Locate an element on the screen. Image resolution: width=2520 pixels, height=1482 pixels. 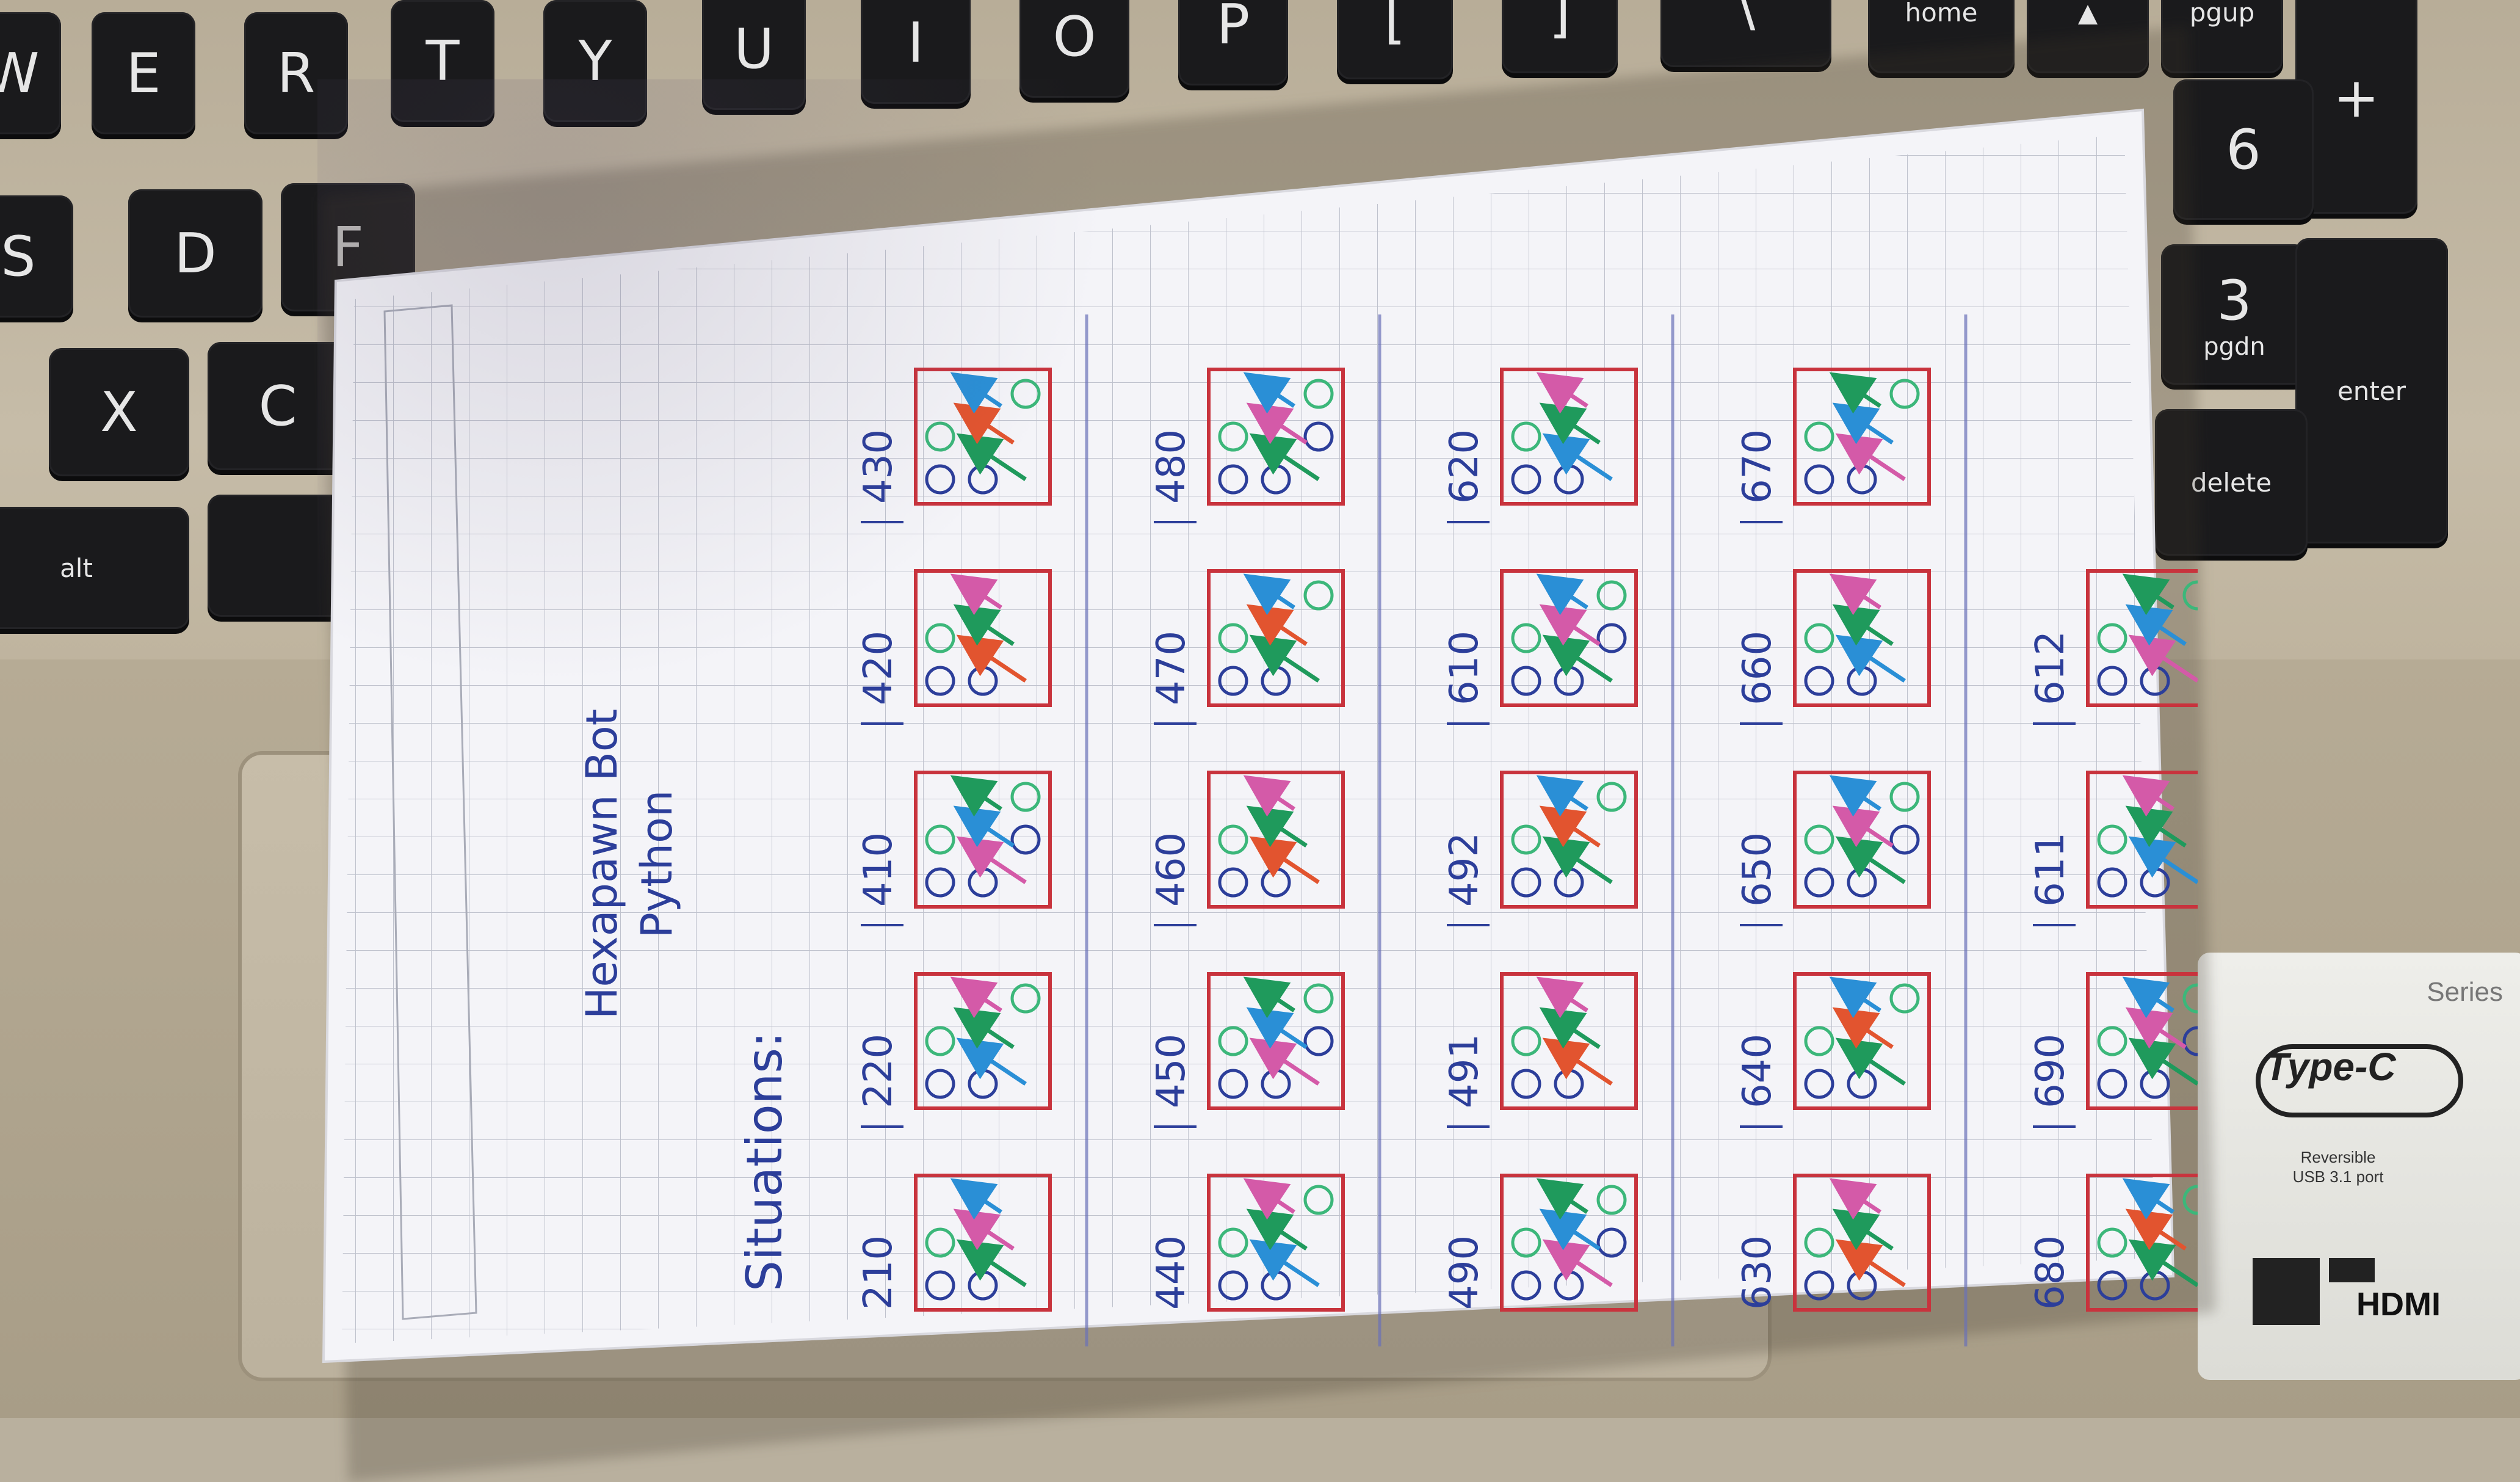
key-label: delete is located at coordinates (2231, 482).